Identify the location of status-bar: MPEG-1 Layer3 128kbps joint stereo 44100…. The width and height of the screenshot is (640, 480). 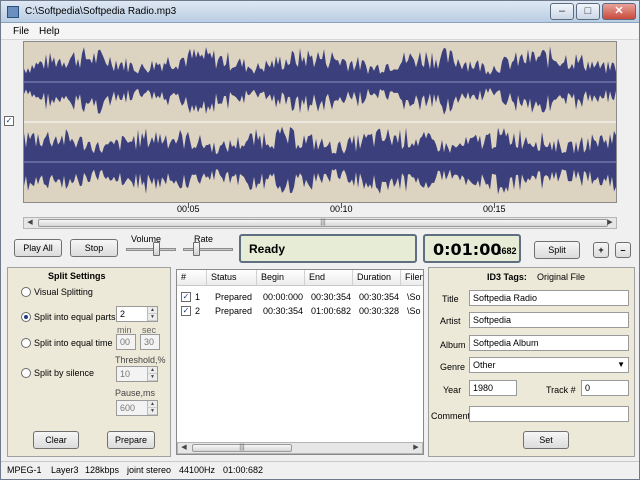
(320, 470).